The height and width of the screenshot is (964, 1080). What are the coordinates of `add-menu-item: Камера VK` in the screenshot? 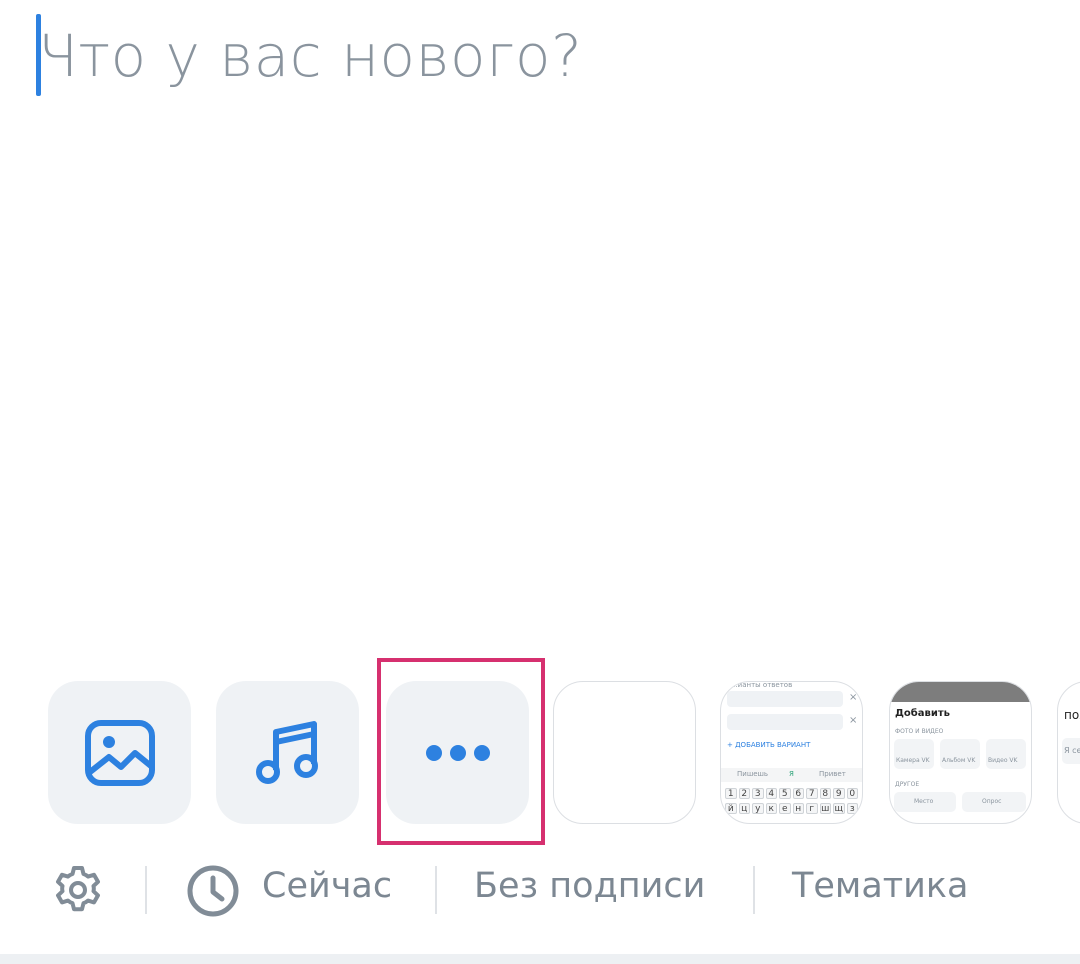 It's located at (914, 754).